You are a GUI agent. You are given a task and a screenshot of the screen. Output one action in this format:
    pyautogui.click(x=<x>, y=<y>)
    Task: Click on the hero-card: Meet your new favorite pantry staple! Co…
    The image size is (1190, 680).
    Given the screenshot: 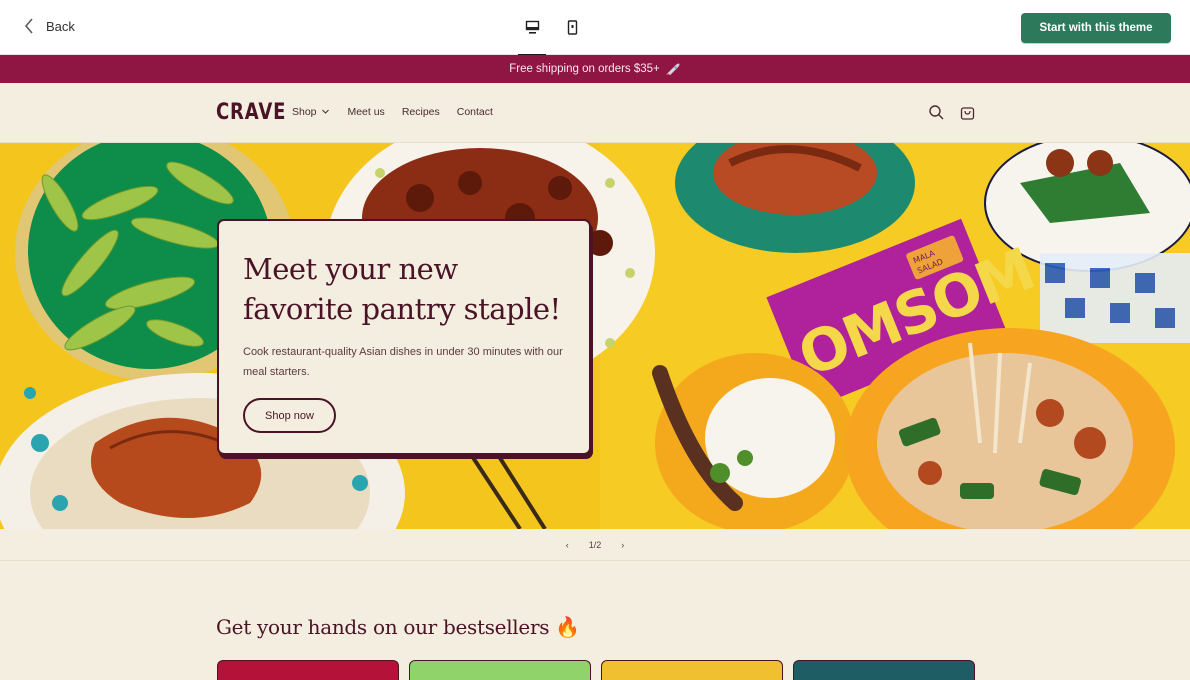 What is the action you would take?
    pyautogui.click(x=404, y=337)
    